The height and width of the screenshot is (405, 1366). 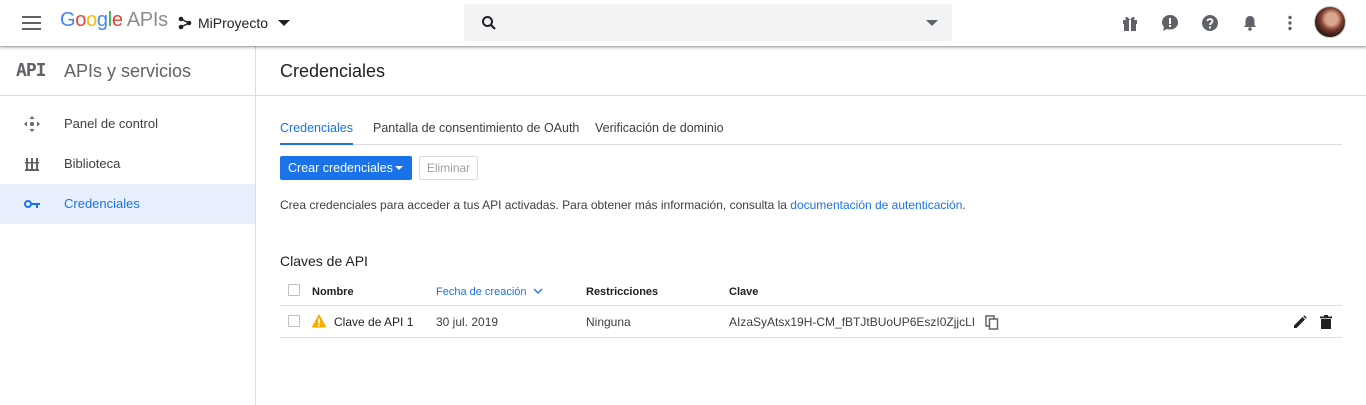 I want to click on library-icon, so click(x=32, y=164).